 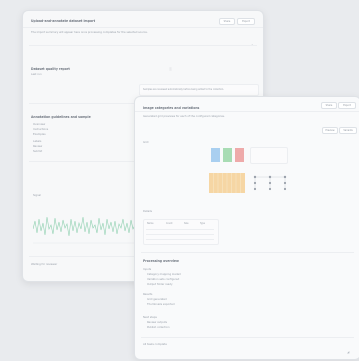 I want to click on list-item: Examples, so click(x=39, y=134).